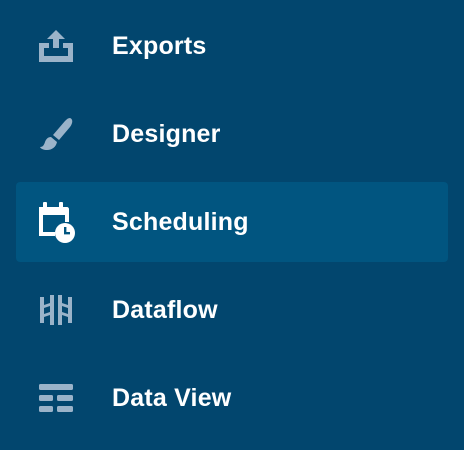 Image resolution: width=464 pixels, height=450 pixels. Describe the element at coordinates (56, 134) in the screenshot. I see `paintbrush-icon` at that location.